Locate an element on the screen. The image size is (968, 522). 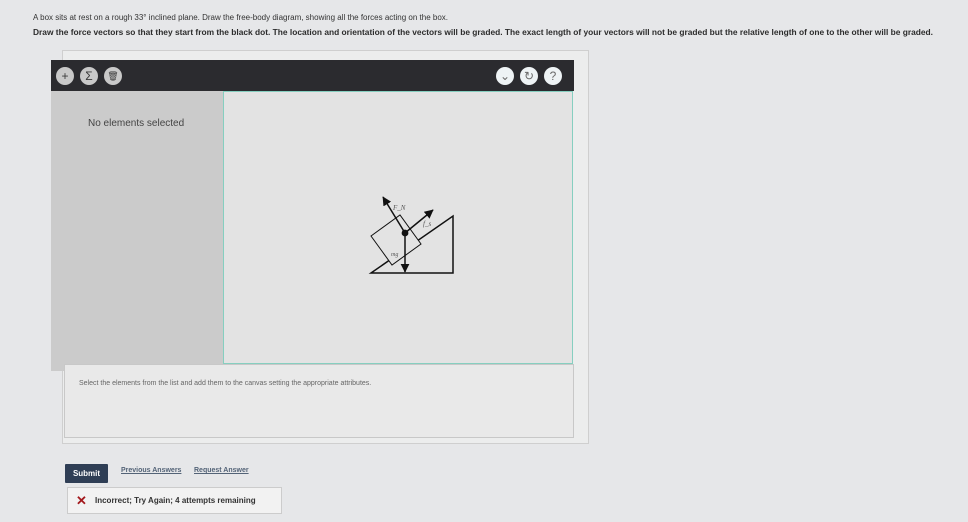
friction-force-label: f_s is located at coordinates (427, 224).